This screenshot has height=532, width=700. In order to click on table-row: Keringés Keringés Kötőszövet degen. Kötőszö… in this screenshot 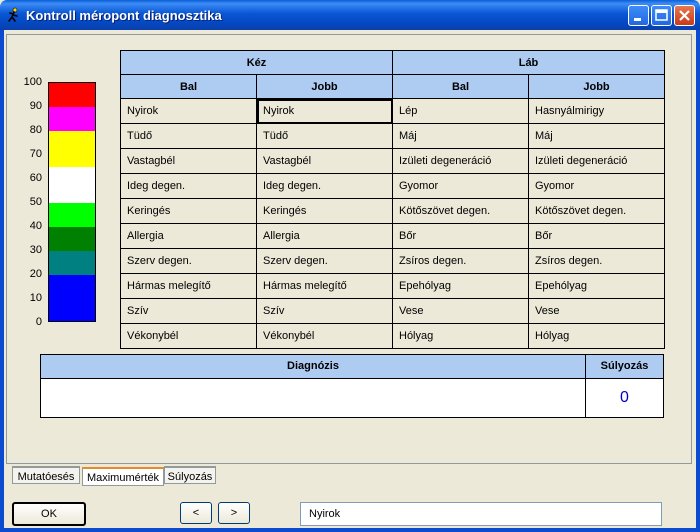, I will do `click(392, 211)`.